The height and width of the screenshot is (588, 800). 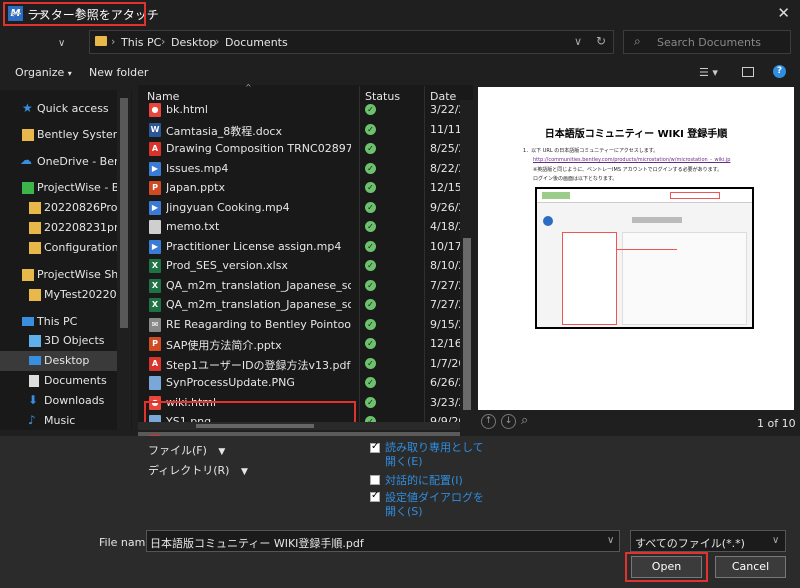 What do you see at coordinates (118, 72) in the screenshot?
I see `new-folder-button: New folder` at bounding box center [118, 72].